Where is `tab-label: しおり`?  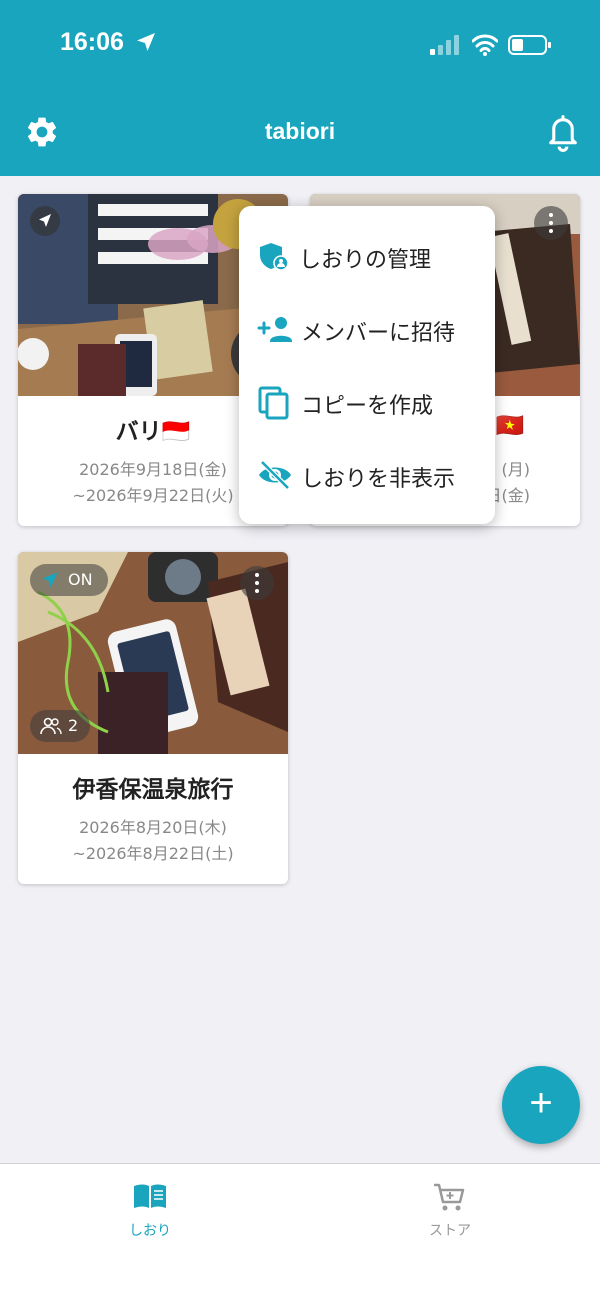
tab-label: しおり is located at coordinates (150, 1231).